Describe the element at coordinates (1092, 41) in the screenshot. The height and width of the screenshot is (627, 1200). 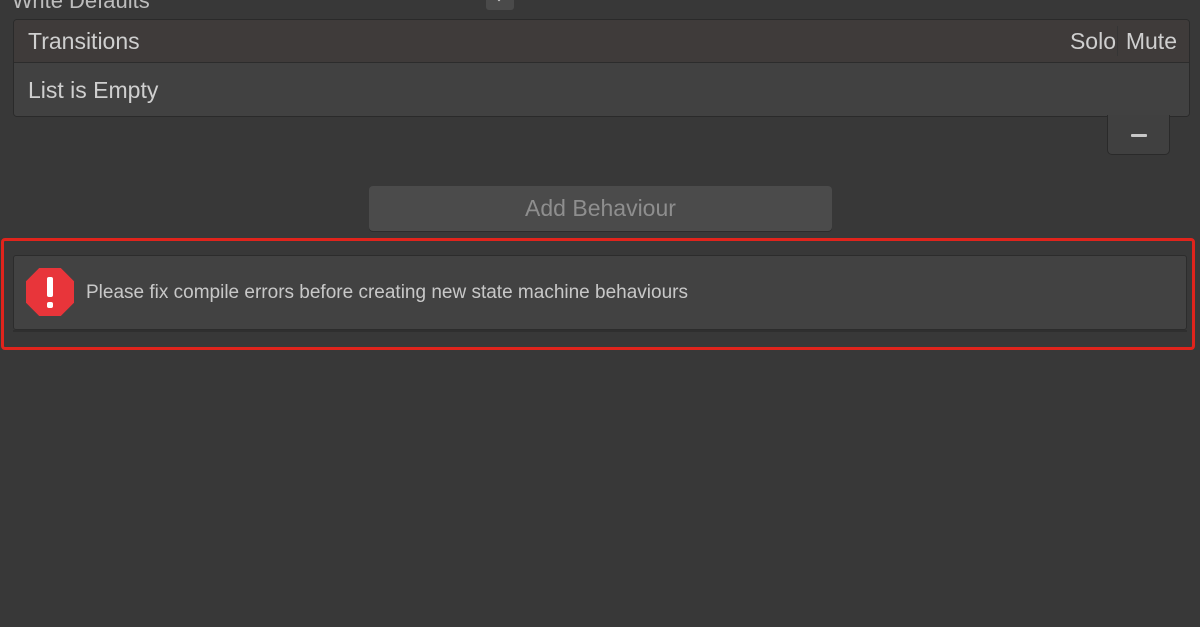
I see `solo-column-label: Solo` at that location.